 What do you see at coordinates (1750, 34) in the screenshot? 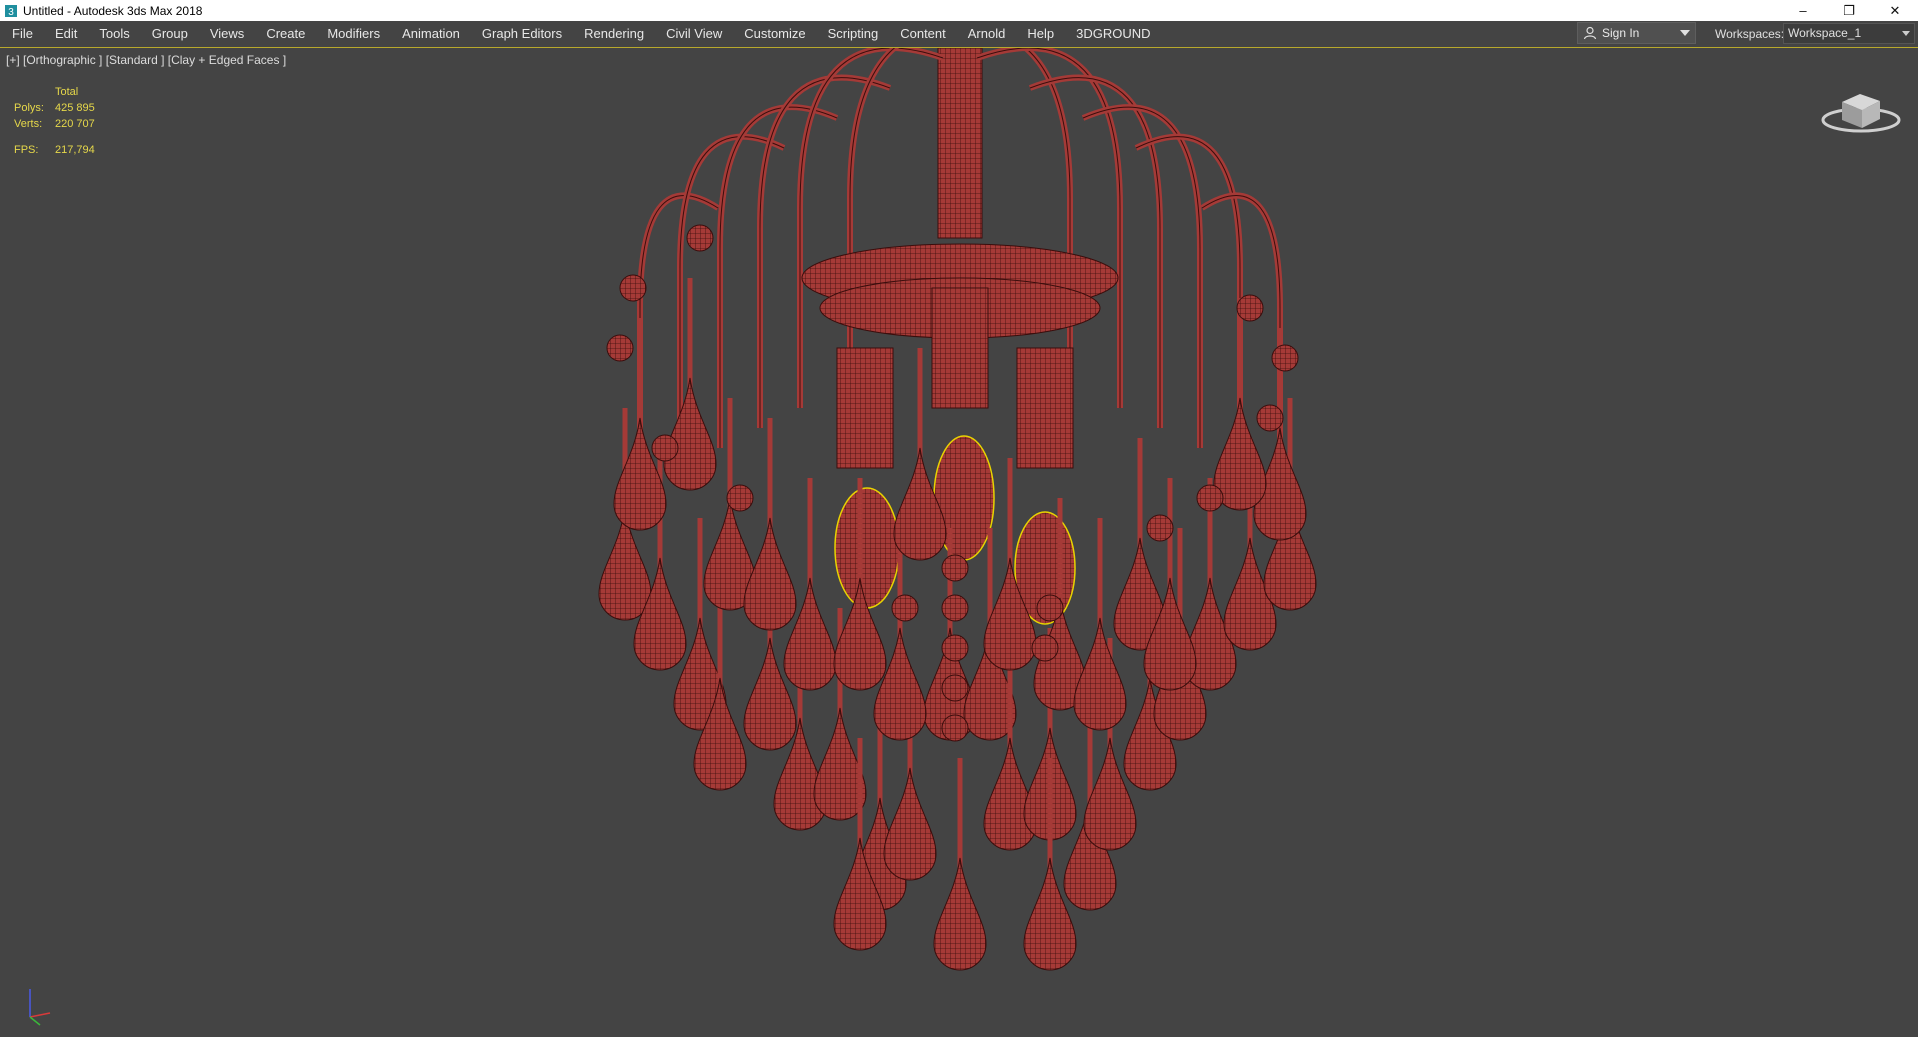
I see `workspaces-label: Workspaces:` at bounding box center [1750, 34].